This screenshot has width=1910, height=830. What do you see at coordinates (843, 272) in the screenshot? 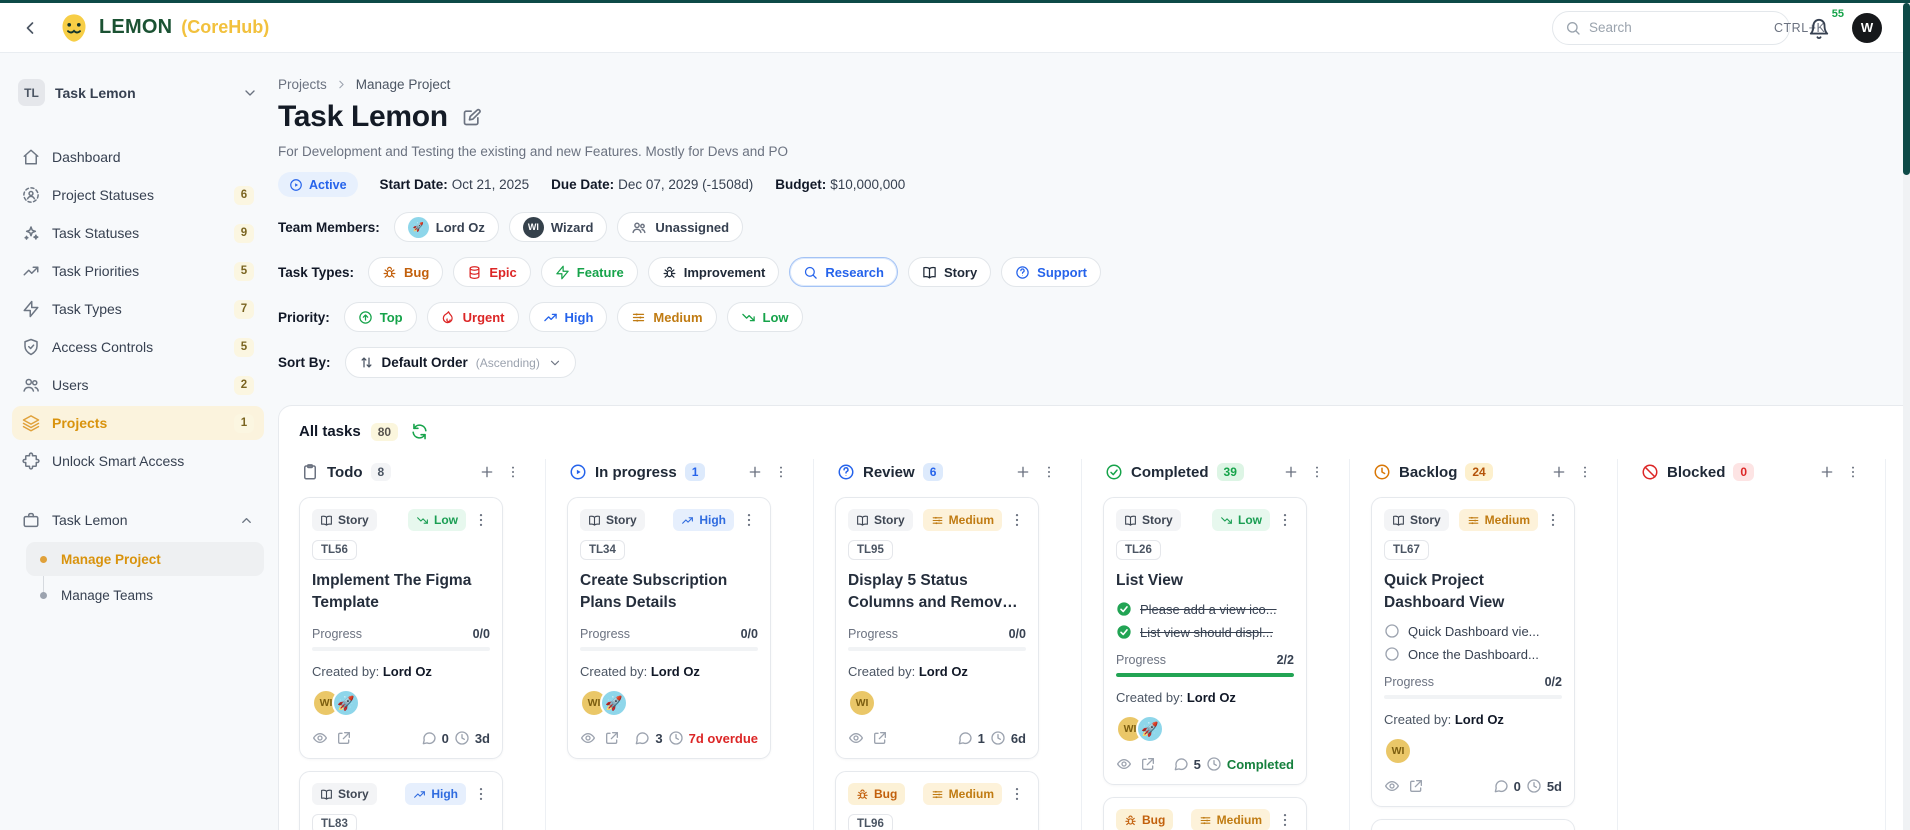
I see `task-type-chip-research: Research` at bounding box center [843, 272].